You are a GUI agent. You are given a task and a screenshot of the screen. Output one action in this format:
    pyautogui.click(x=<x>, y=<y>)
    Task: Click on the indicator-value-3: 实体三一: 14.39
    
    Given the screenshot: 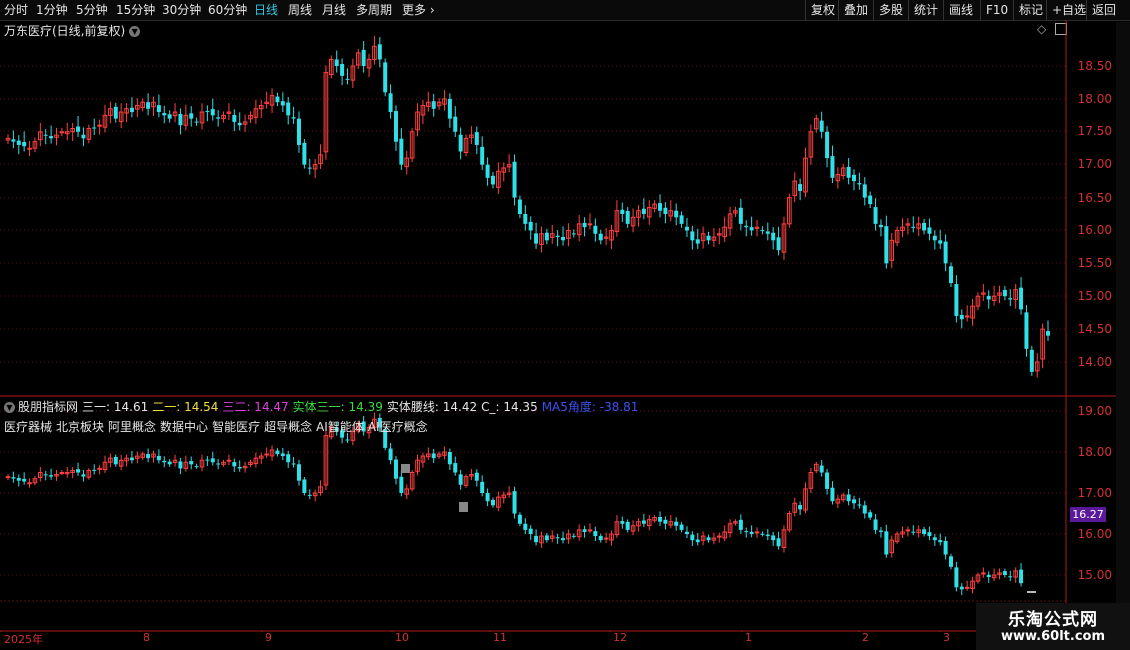 What is the action you would take?
    pyautogui.click(x=337, y=407)
    